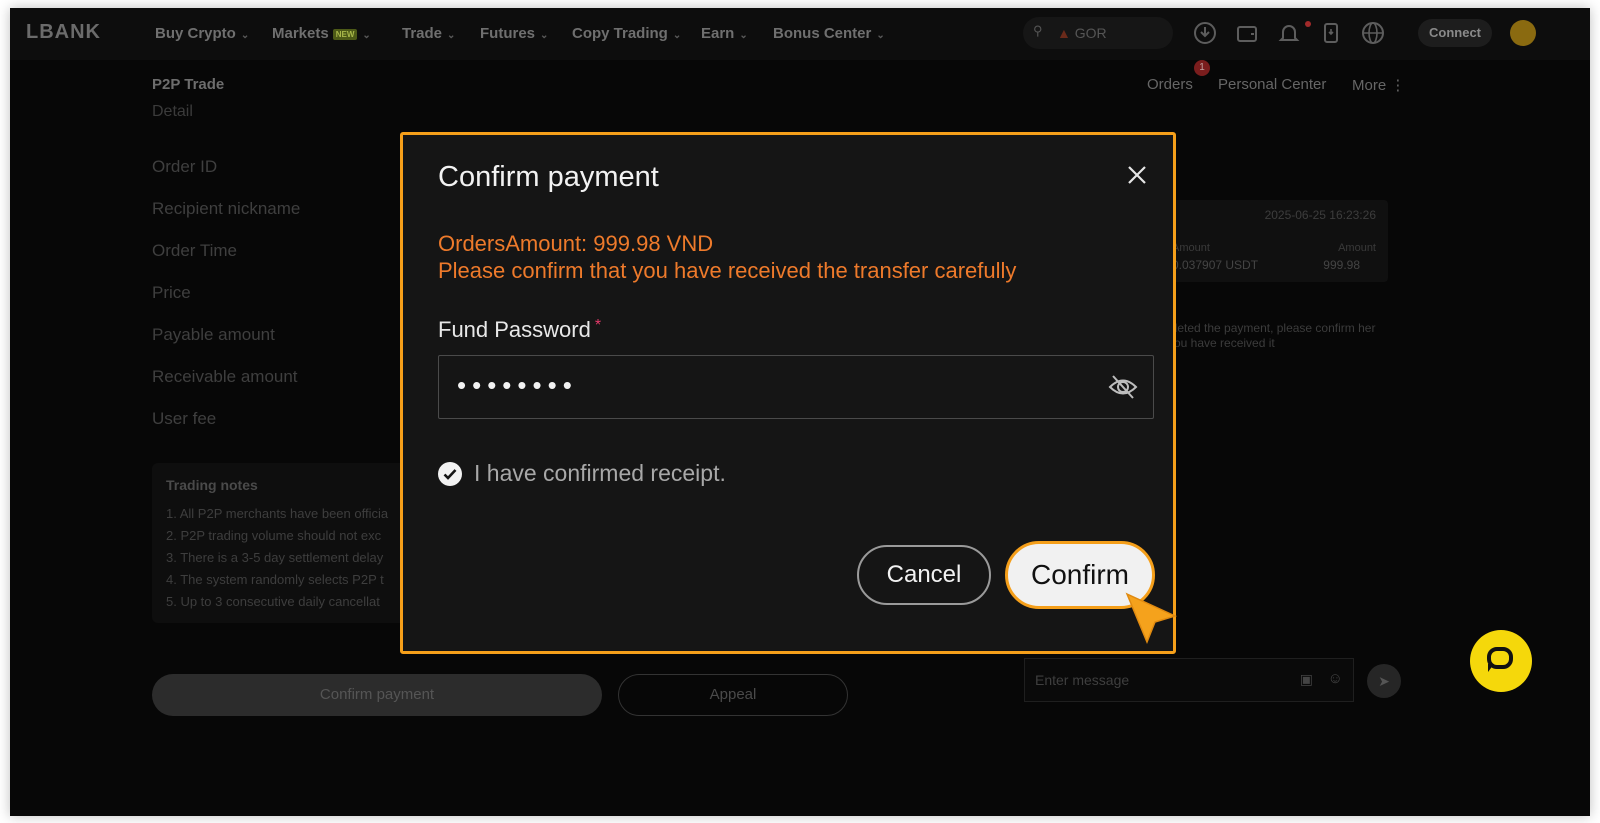 The height and width of the screenshot is (823, 1600). What do you see at coordinates (1308, 24) in the screenshot?
I see `notification-dot` at bounding box center [1308, 24].